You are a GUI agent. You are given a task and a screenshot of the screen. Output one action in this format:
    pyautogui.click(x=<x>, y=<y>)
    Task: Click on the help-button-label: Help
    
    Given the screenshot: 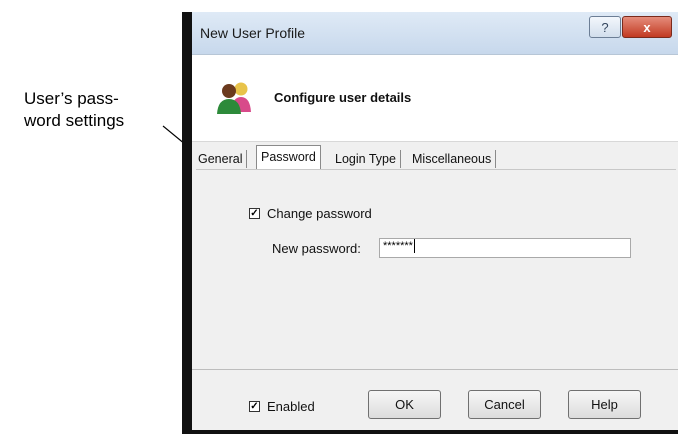 What is the action you would take?
    pyautogui.click(x=604, y=404)
    